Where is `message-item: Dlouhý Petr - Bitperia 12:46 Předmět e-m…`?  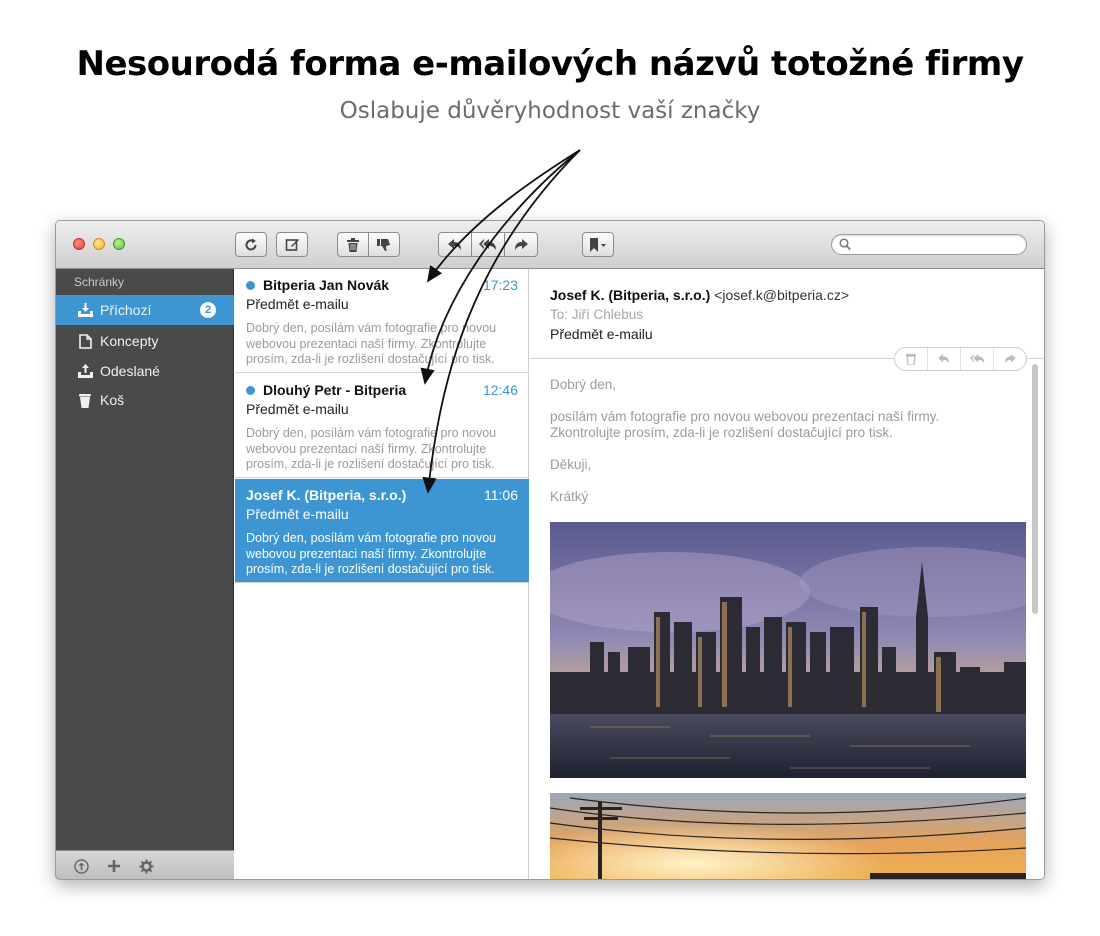 message-item: Dlouhý Petr - Bitperia 12:46 Předmět e-m… is located at coordinates (382, 426).